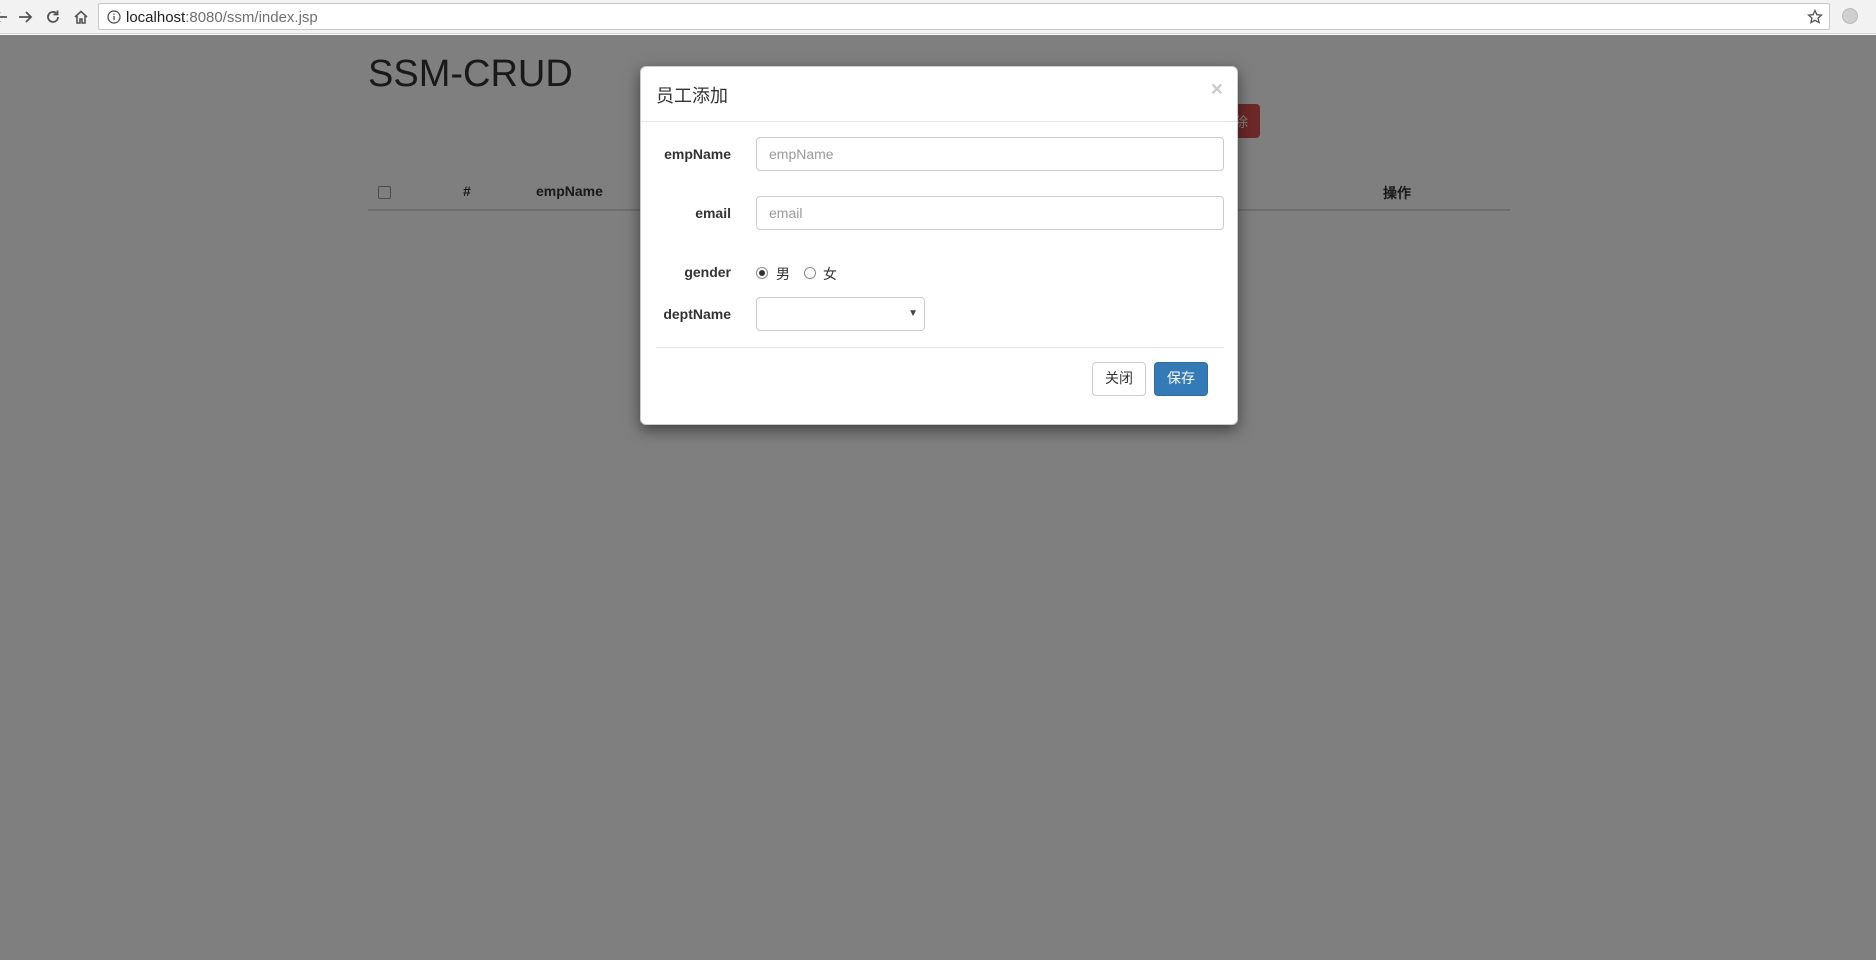  What do you see at coordinates (114, 19) in the screenshot?
I see `info-icon` at bounding box center [114, 19].